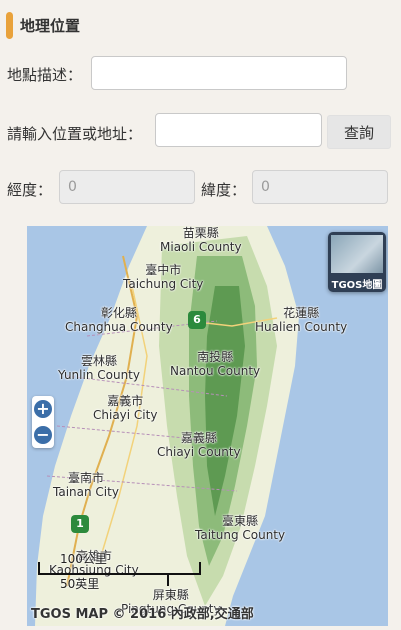 The image size is (401, 630). What do you see at coordinates (43, 422) in the screenshot?
I see `zoom-control: + −` at bounding box center [43, 422].